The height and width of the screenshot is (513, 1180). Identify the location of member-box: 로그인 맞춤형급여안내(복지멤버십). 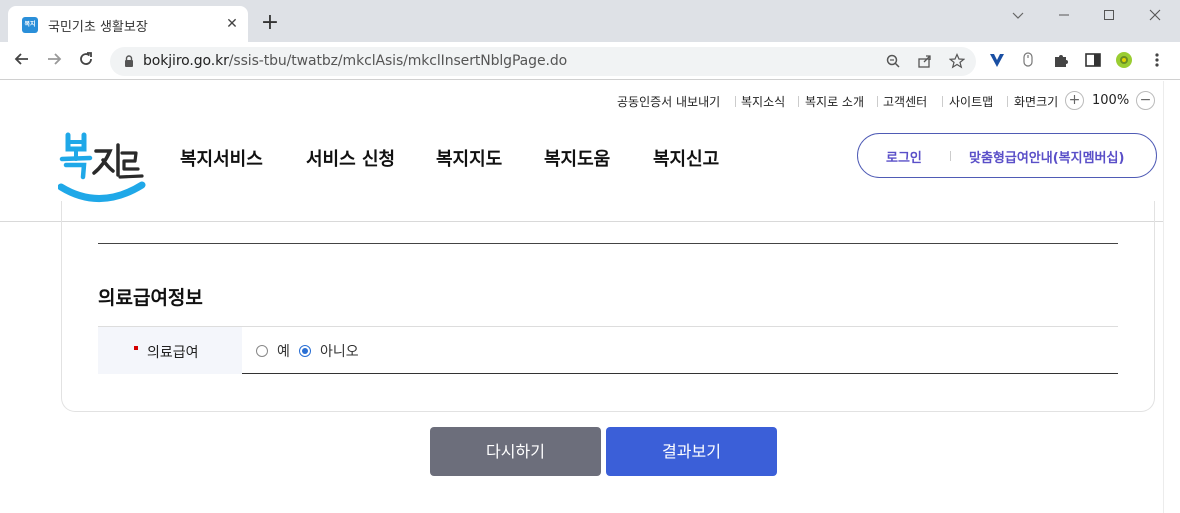
(1007, 155).